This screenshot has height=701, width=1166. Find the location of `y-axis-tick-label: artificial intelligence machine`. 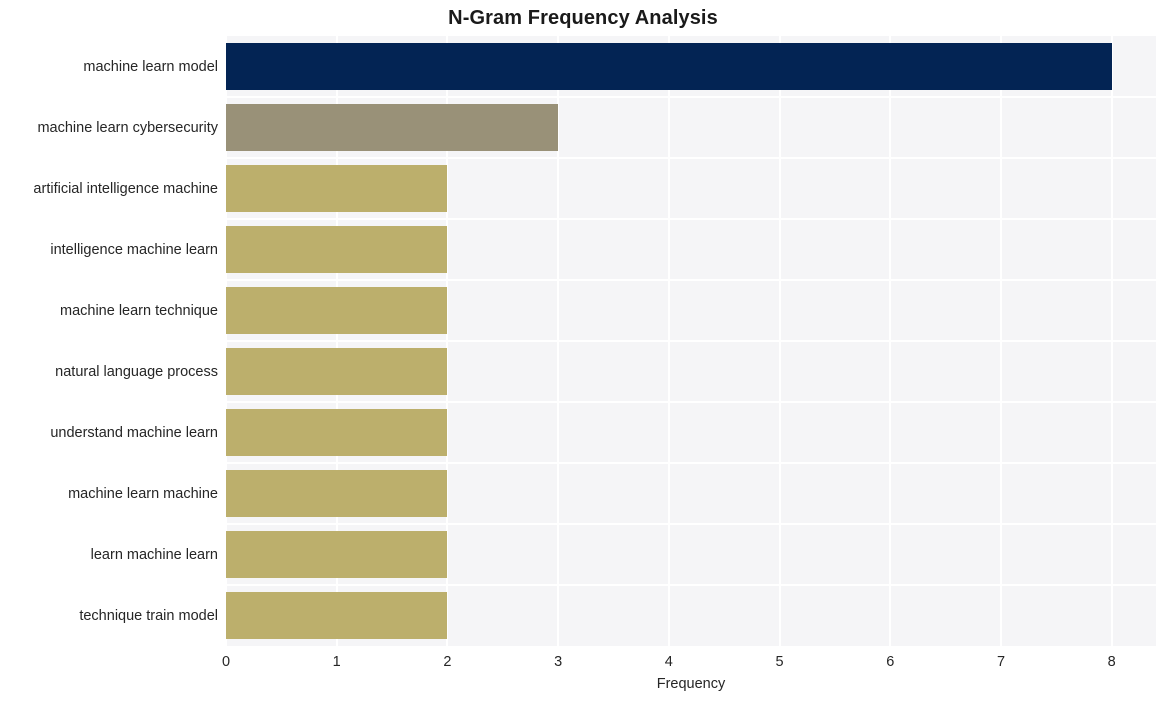

y-axis-tick-label: artificial intelligence machine is located at coordinates (125, 188).